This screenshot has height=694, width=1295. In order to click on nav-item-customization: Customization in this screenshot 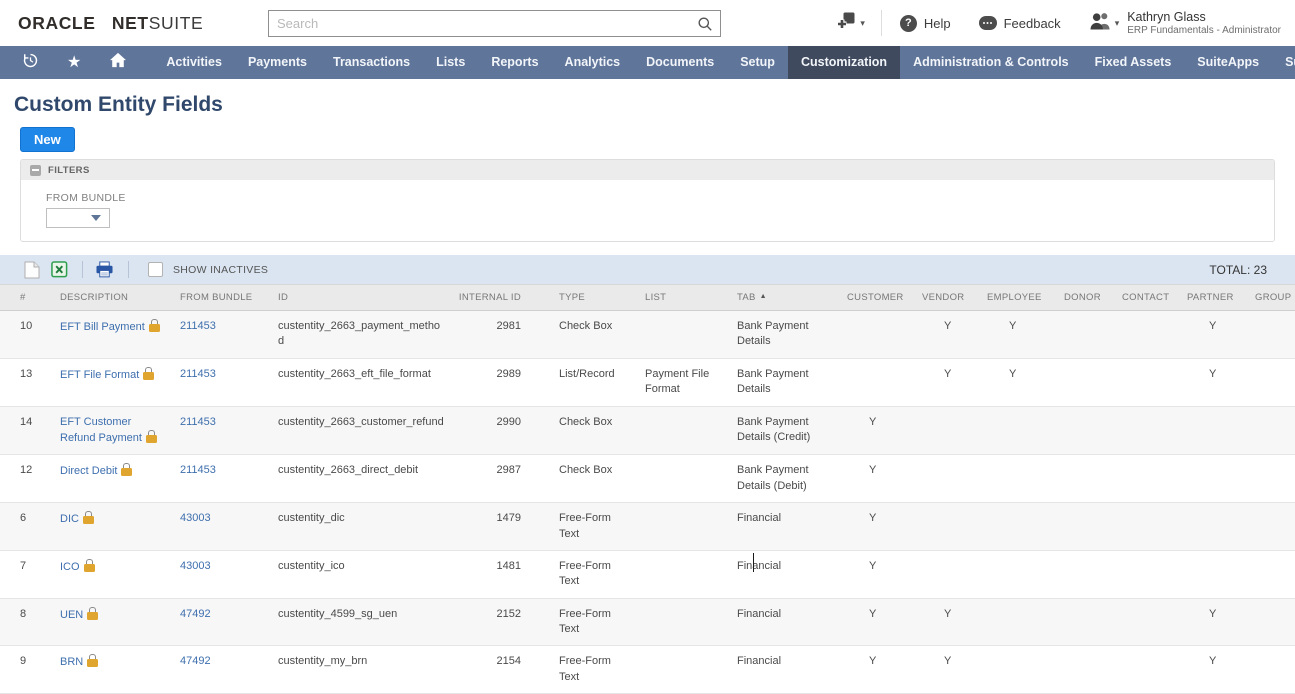, I will do `click(844, 62)`.